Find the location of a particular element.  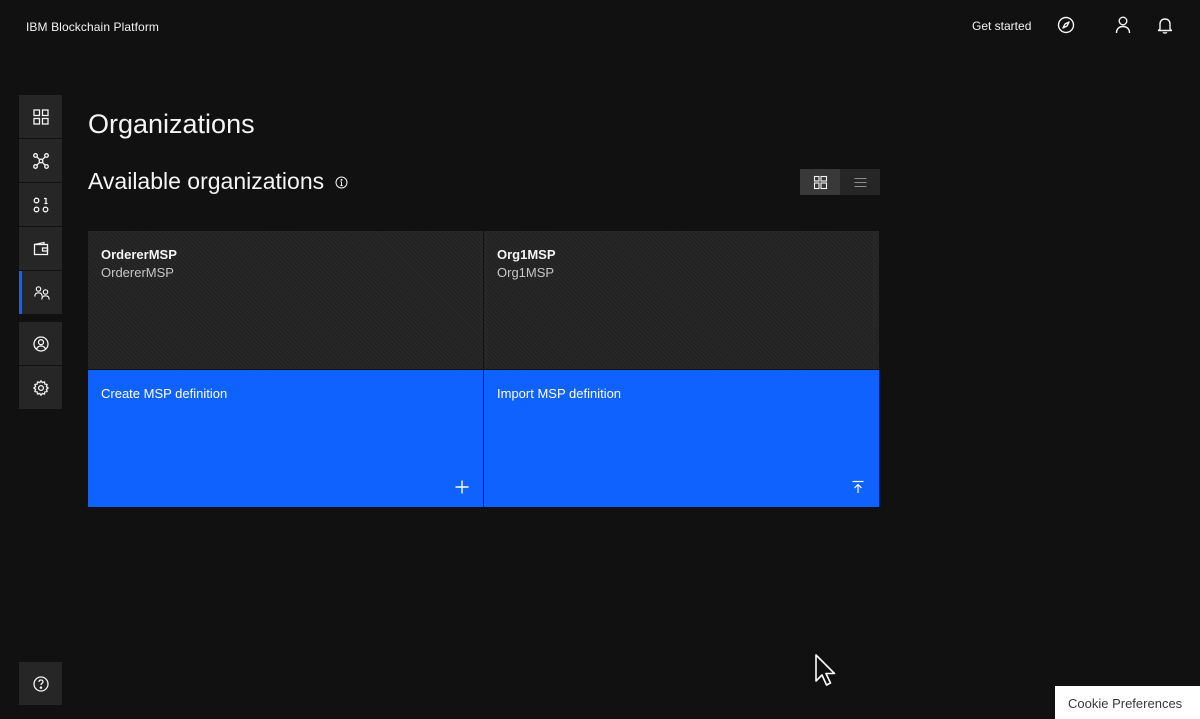

settings-icon is located at coordinates (40, 387).